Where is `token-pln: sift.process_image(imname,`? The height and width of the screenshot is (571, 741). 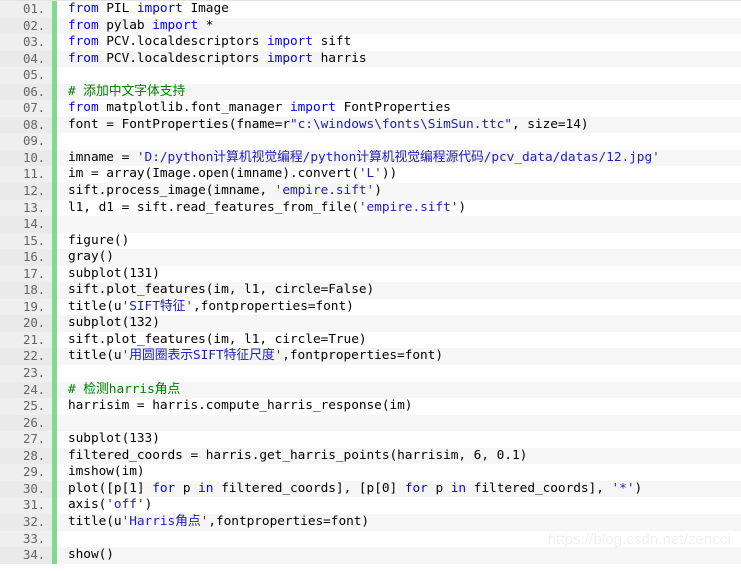
token-pln: sift.process_image(imname, is located at coordinates (171, 191).